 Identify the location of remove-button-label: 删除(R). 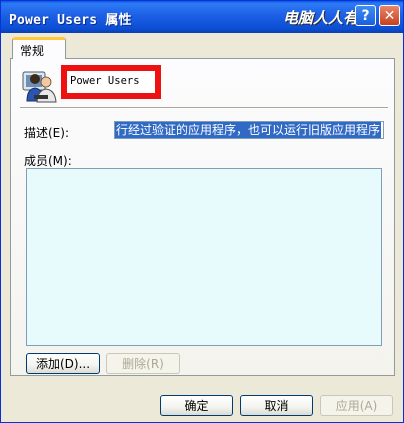
(143, 364).